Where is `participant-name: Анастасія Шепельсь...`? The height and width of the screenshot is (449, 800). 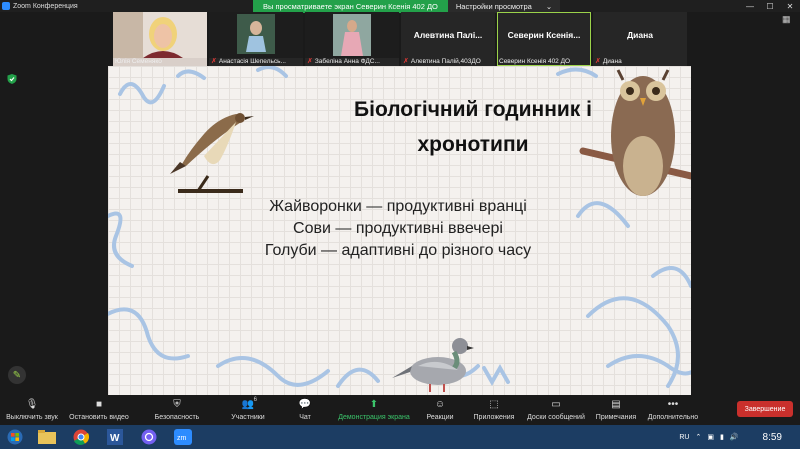 participant-name: Анастасія Шепельсь... is located at coordinates (252, 61).